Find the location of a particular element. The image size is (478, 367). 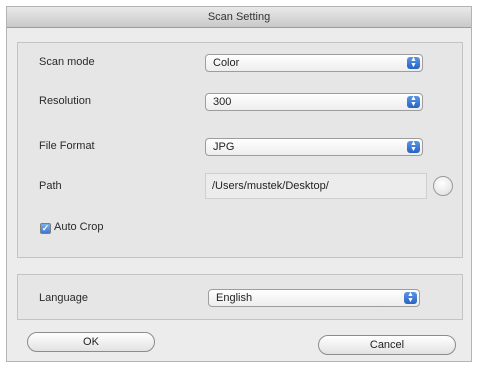

resolution-value: 300 is located at coordinates (222, 102).